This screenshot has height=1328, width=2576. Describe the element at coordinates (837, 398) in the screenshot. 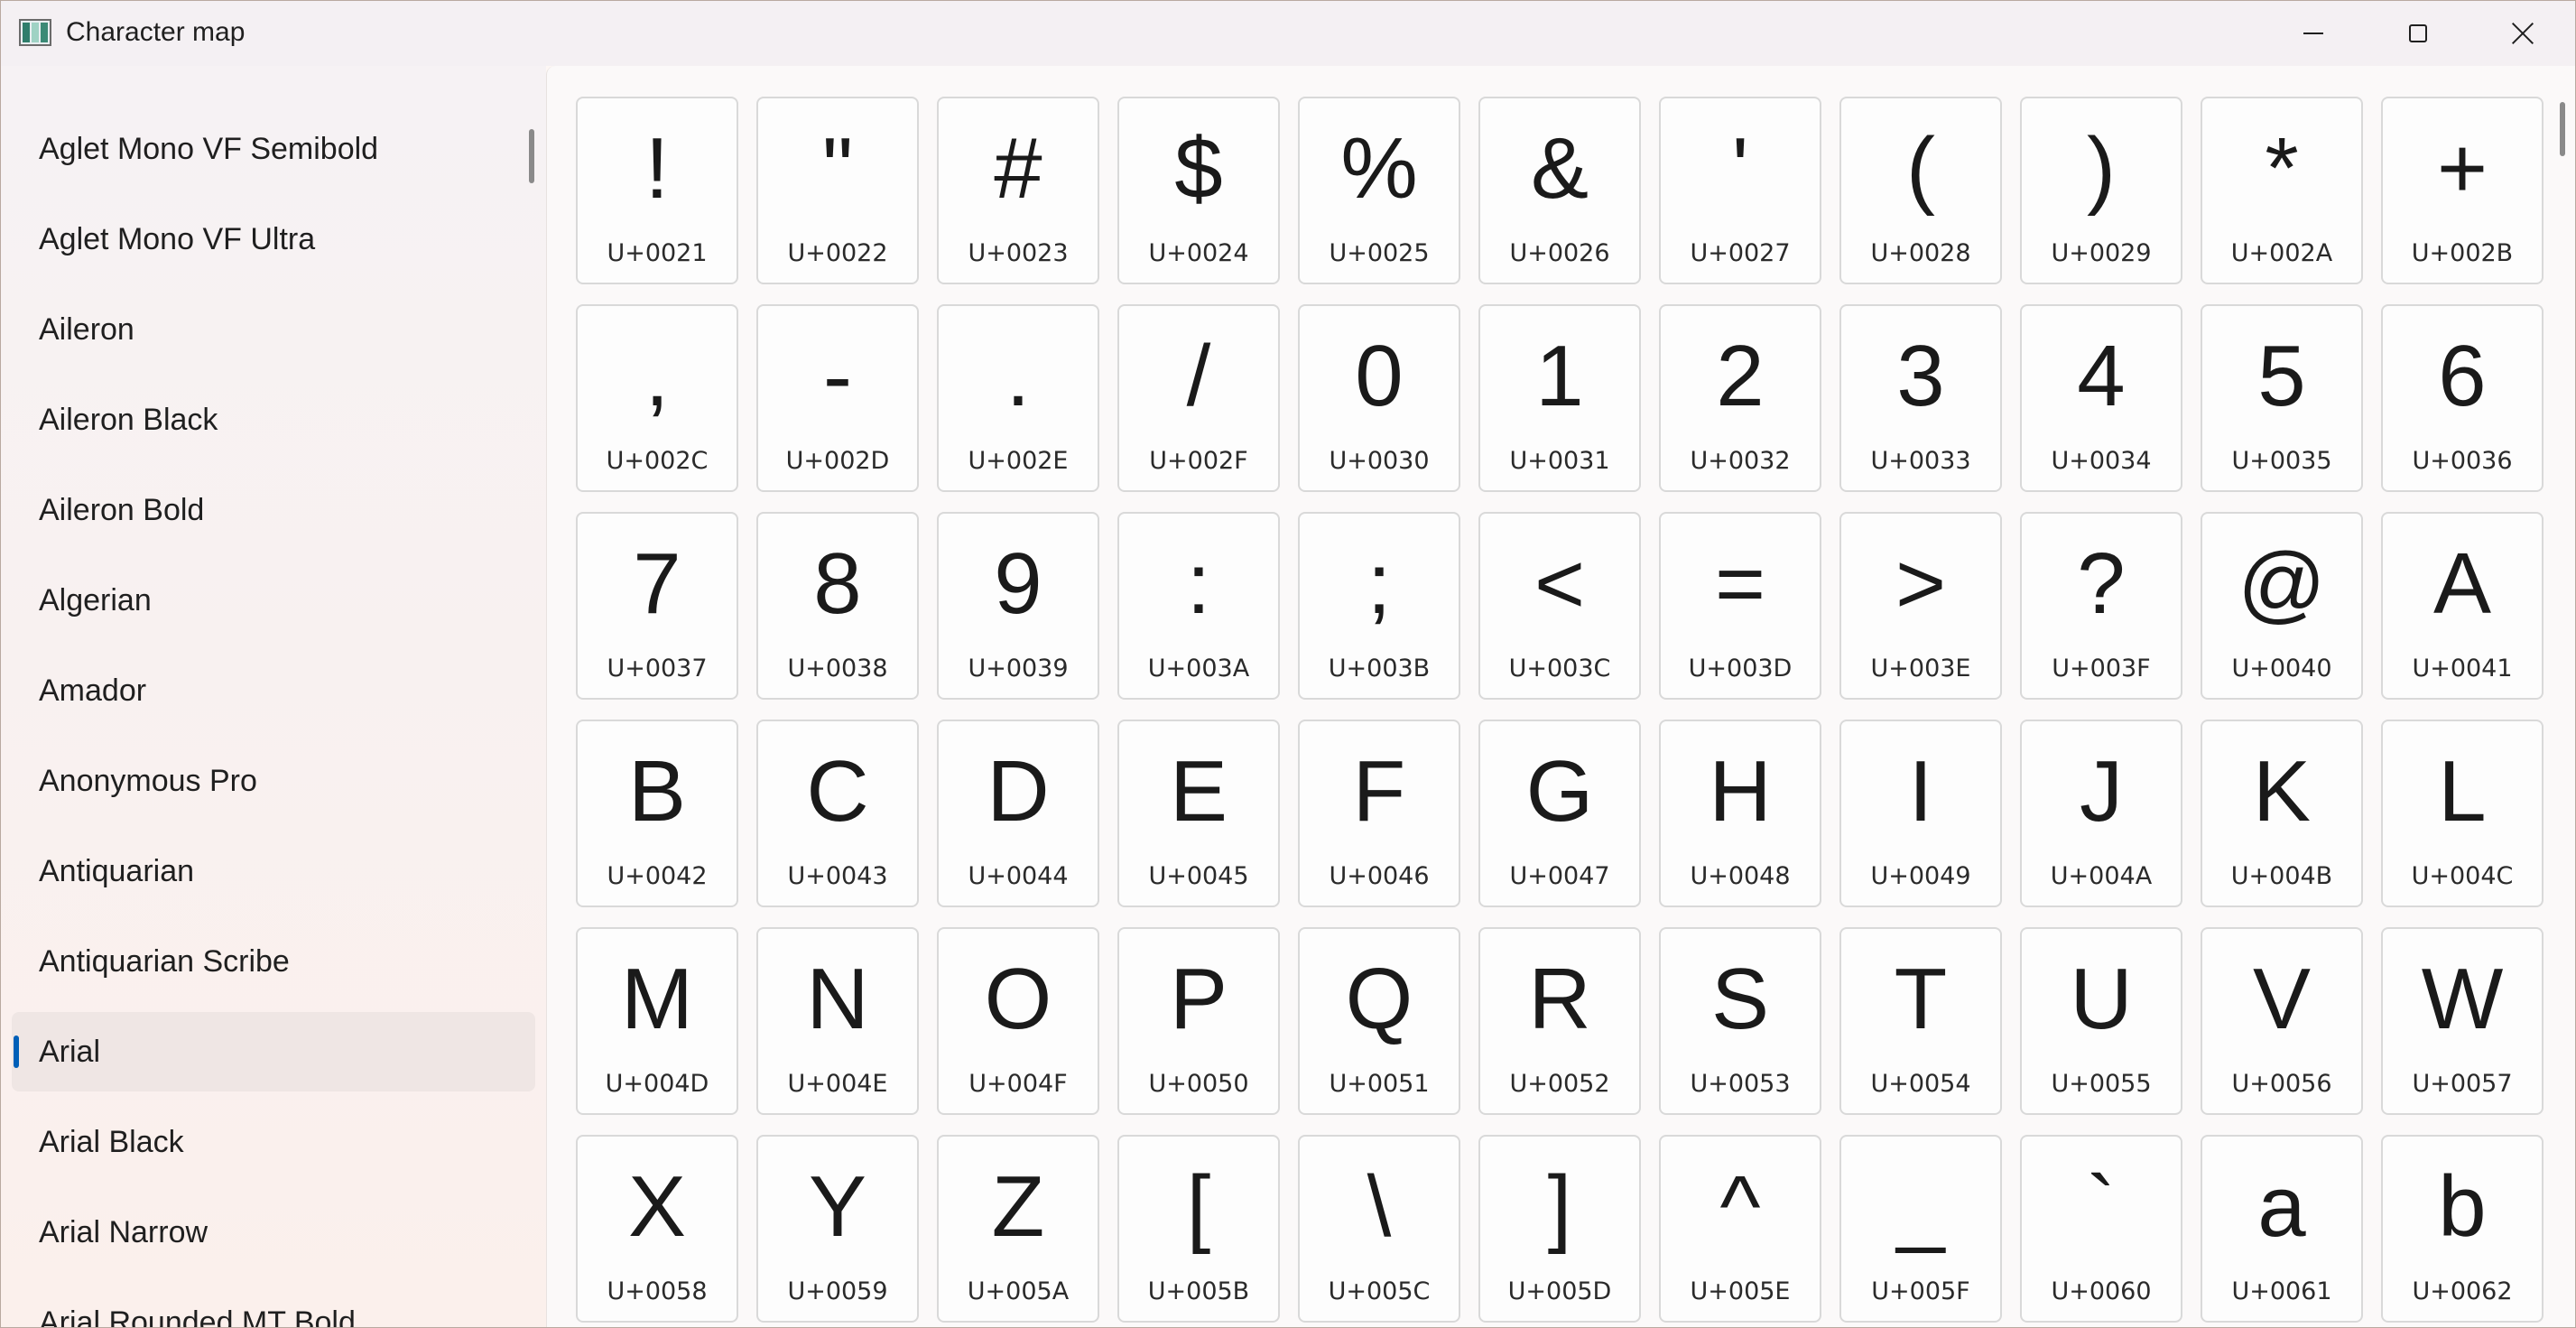

I see `character-tile: - U+002D` at that location.